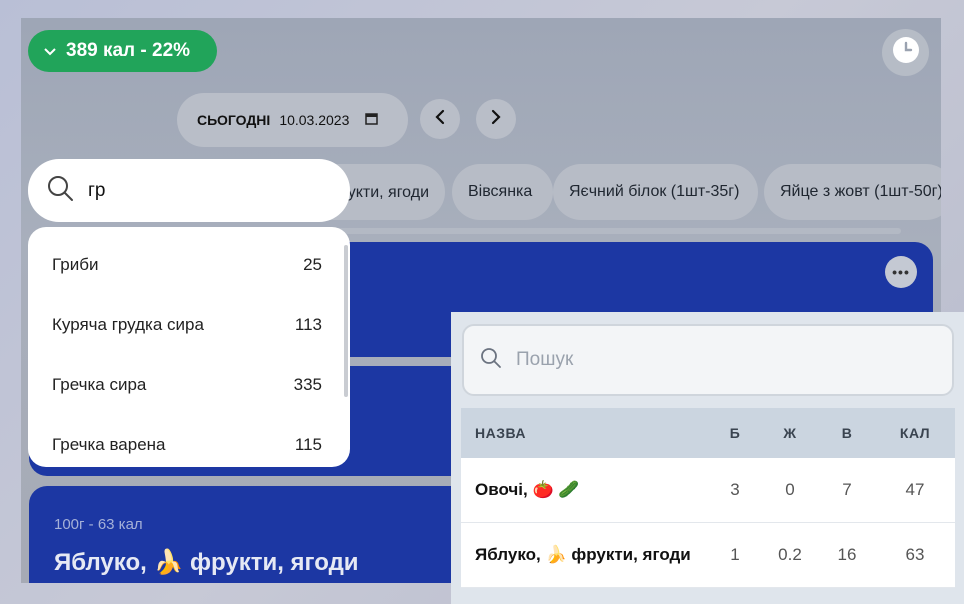  I want to click on column-protein: Б, so click(735, 433).